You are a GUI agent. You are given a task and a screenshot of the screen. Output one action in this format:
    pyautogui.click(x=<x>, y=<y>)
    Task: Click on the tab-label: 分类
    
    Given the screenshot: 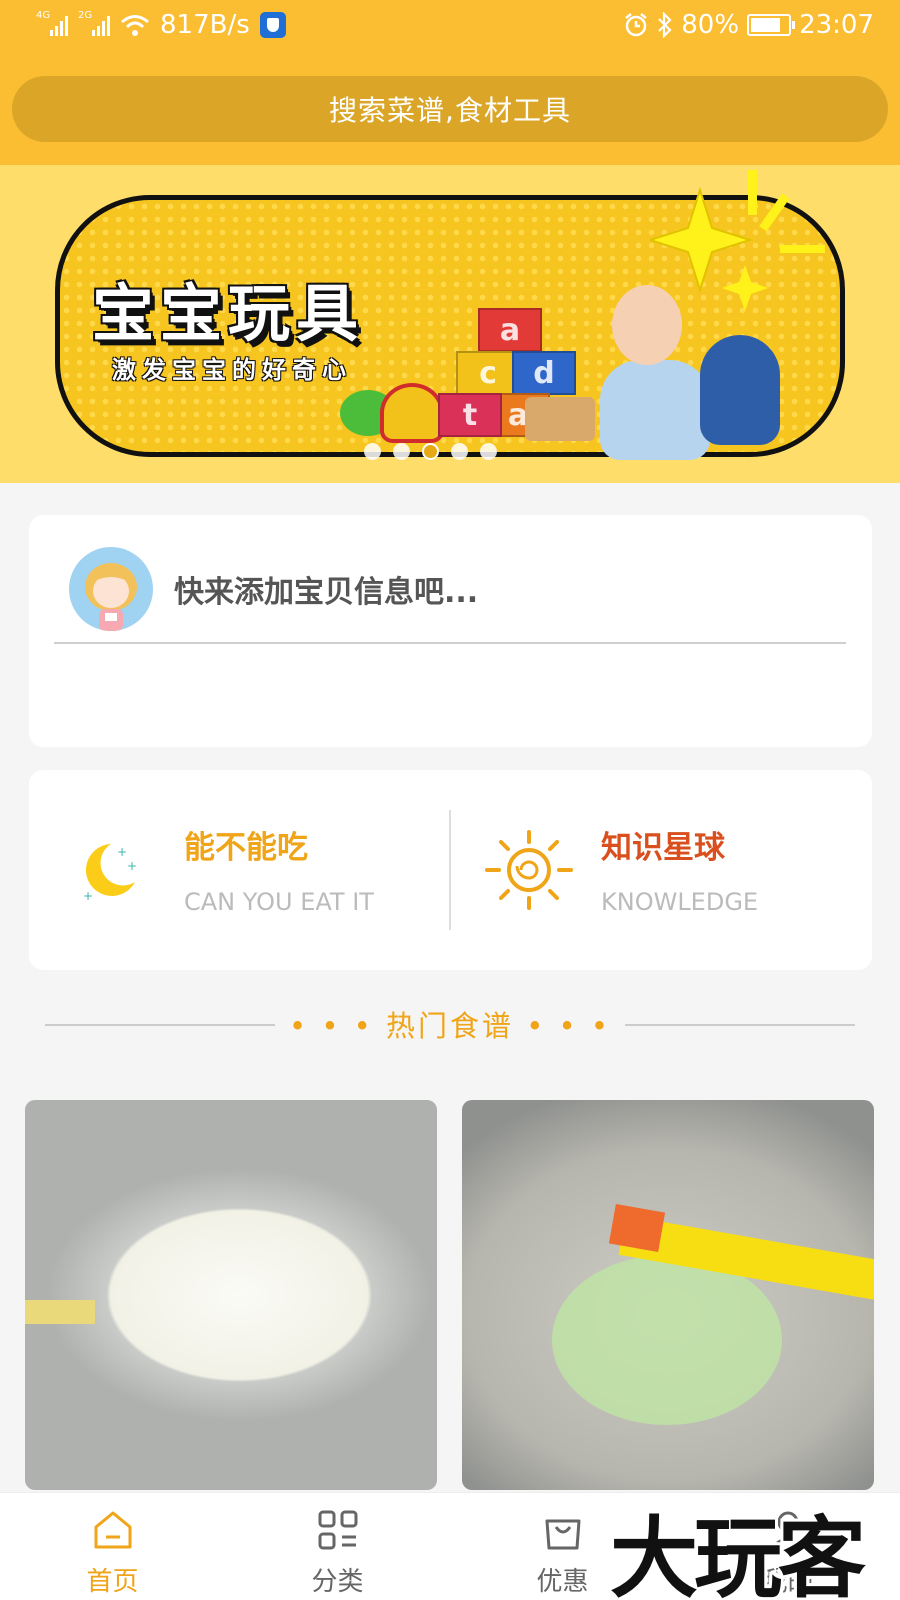 What is the action you would take?
    pyautogui.click(x=337, y=1582)
    